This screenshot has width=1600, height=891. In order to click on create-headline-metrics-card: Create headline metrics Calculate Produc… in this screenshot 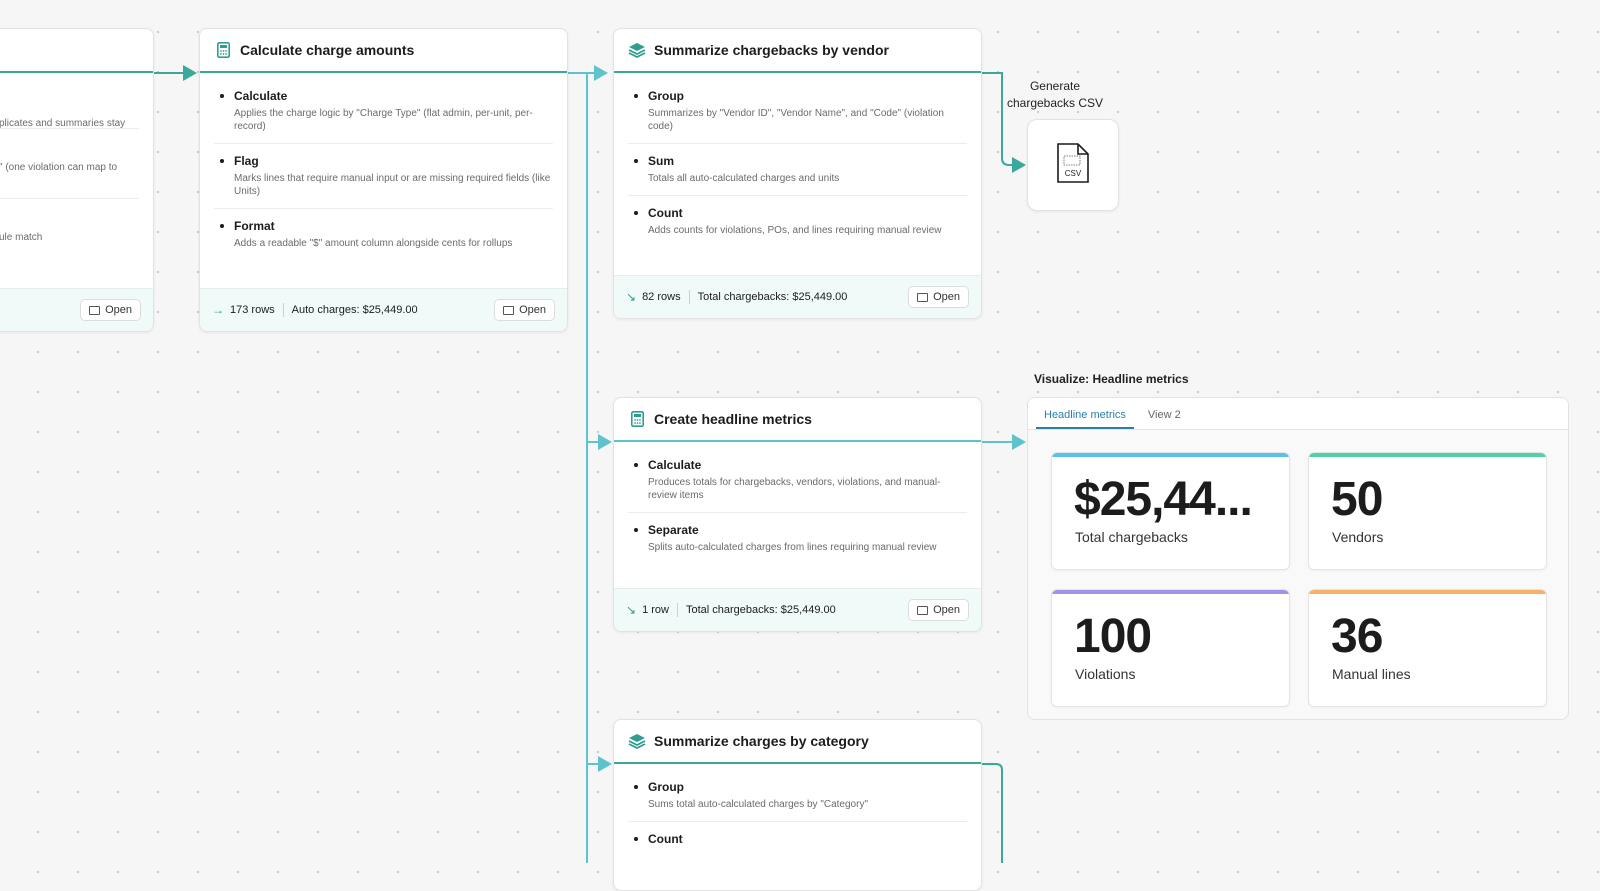, I will do `click(797, 514)`.